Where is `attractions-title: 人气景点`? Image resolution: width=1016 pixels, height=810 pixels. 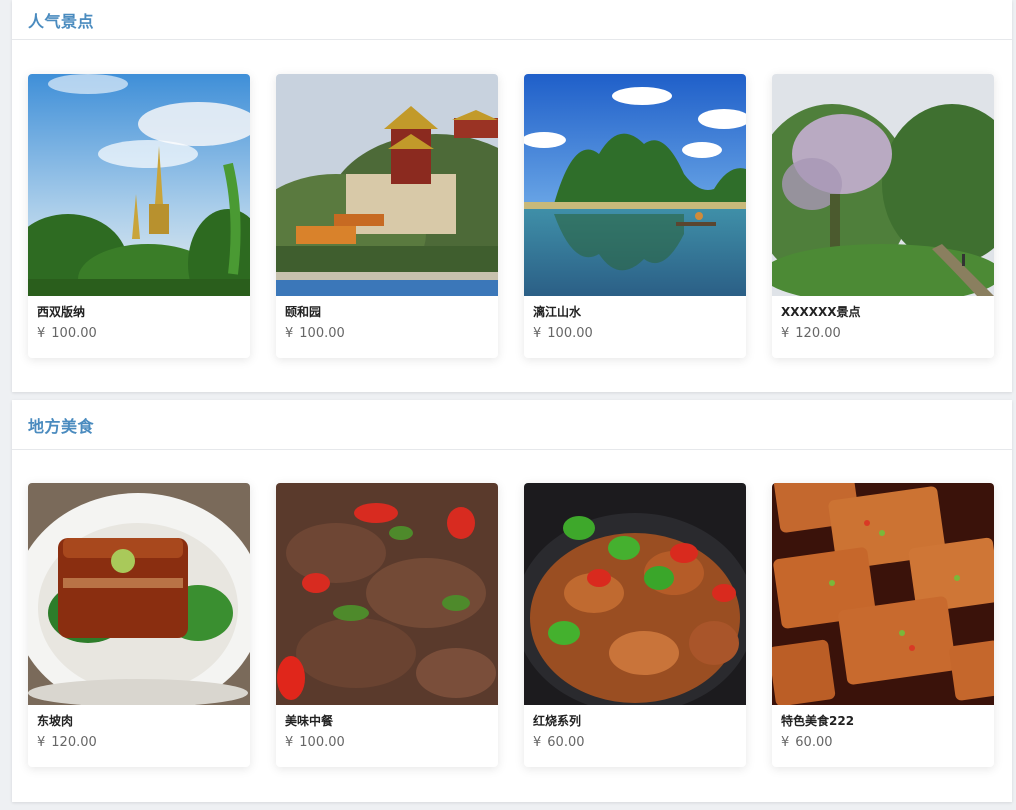 attractions-title: 人气景点 is located at coordinates (61, 21).